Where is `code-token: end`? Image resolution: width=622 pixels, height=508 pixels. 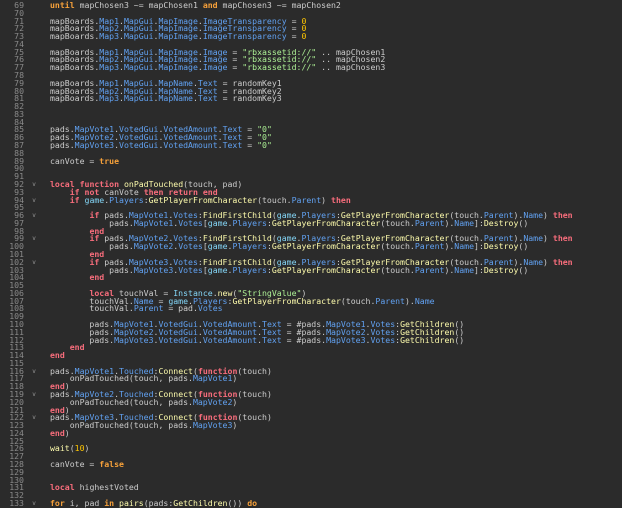
code-token: end is located at coordinates (57, 432).